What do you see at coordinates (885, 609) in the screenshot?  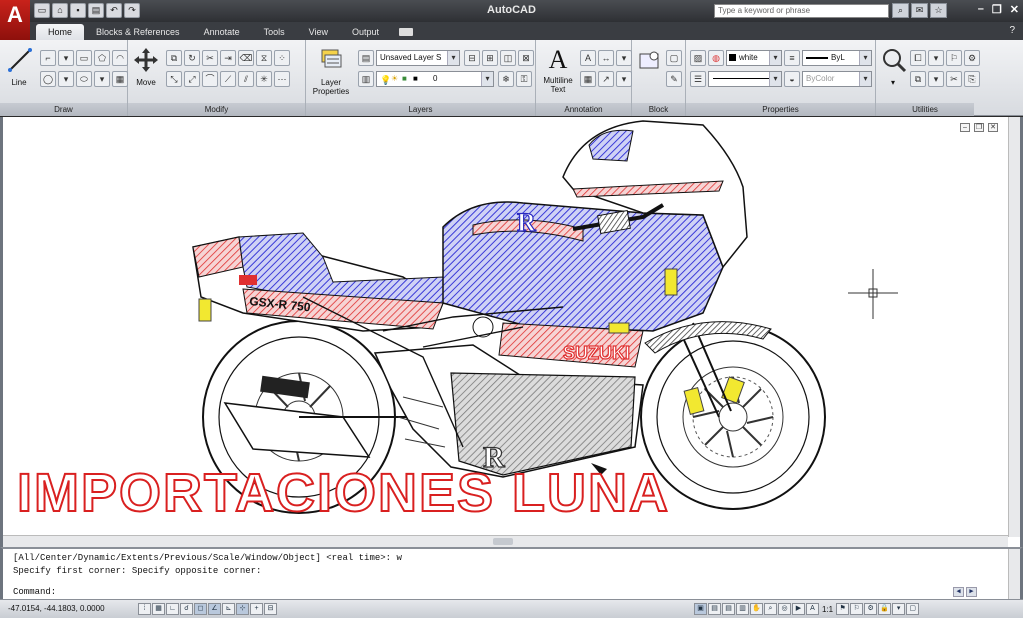 I see `lock-toolbar-icon: 🔒` at bounding box center [885, 609].